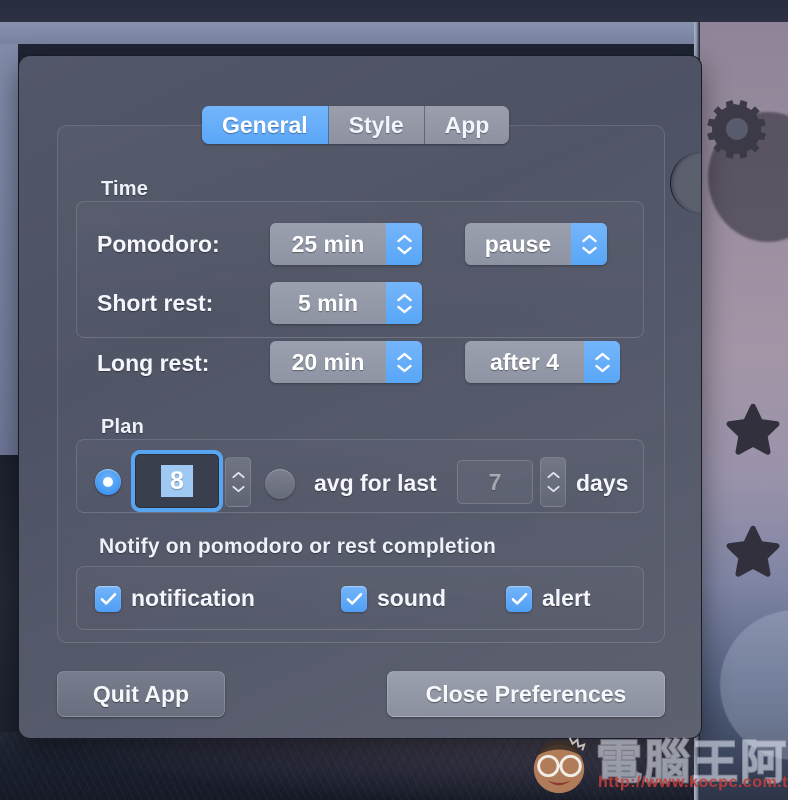 The image size is (788, 800). I want to click on pomodoro-mode-value: pause, so click(518, 243).